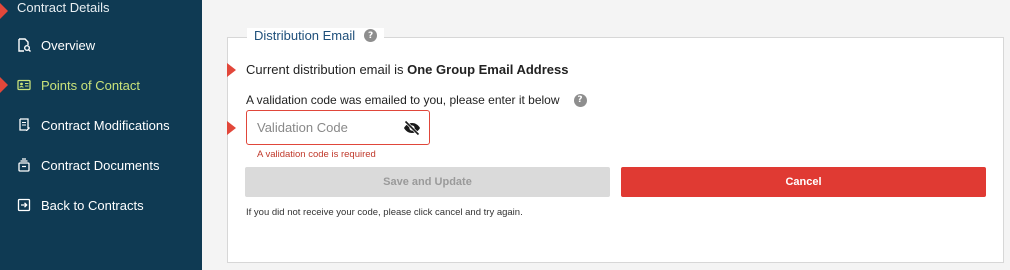 The image size is (1010, 270). I want to click on current-email-value: One Group Email Address, so click(488, 69).